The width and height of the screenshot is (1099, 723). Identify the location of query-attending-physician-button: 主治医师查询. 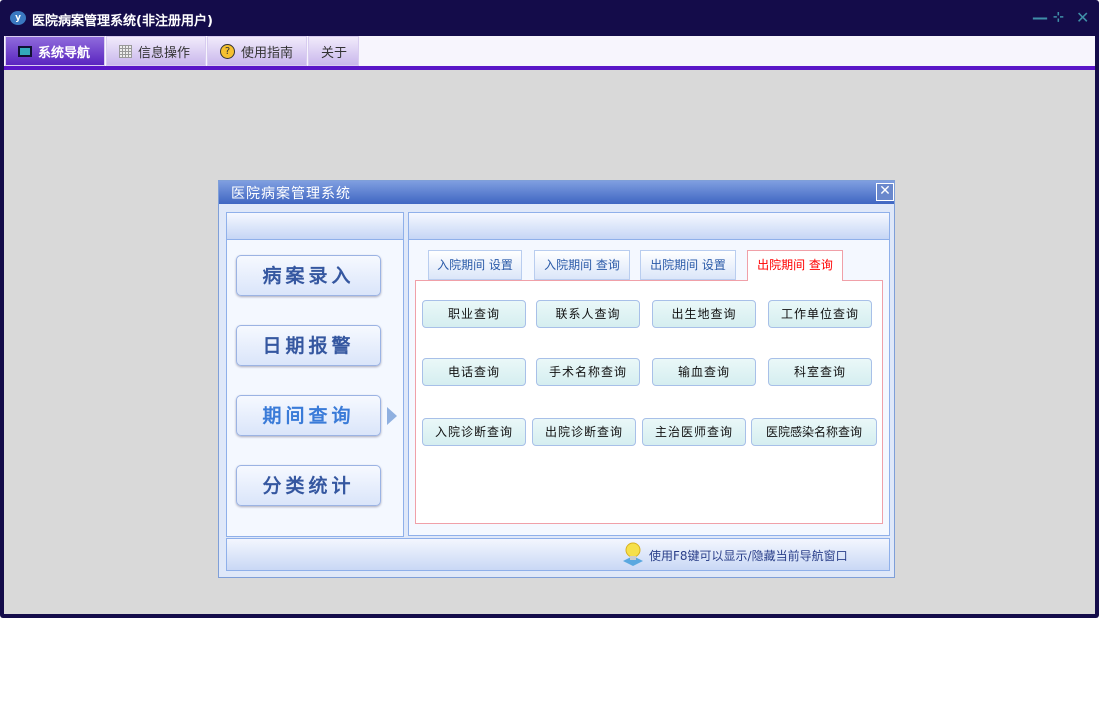
(694, 432).